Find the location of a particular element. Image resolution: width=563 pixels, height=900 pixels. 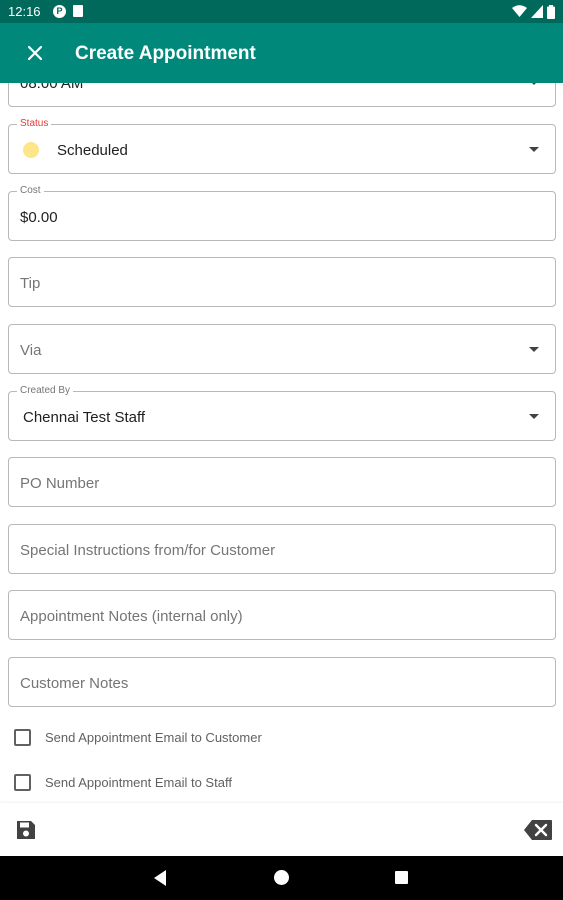

status-time: 12:16 is located at coordinates (24, 11).